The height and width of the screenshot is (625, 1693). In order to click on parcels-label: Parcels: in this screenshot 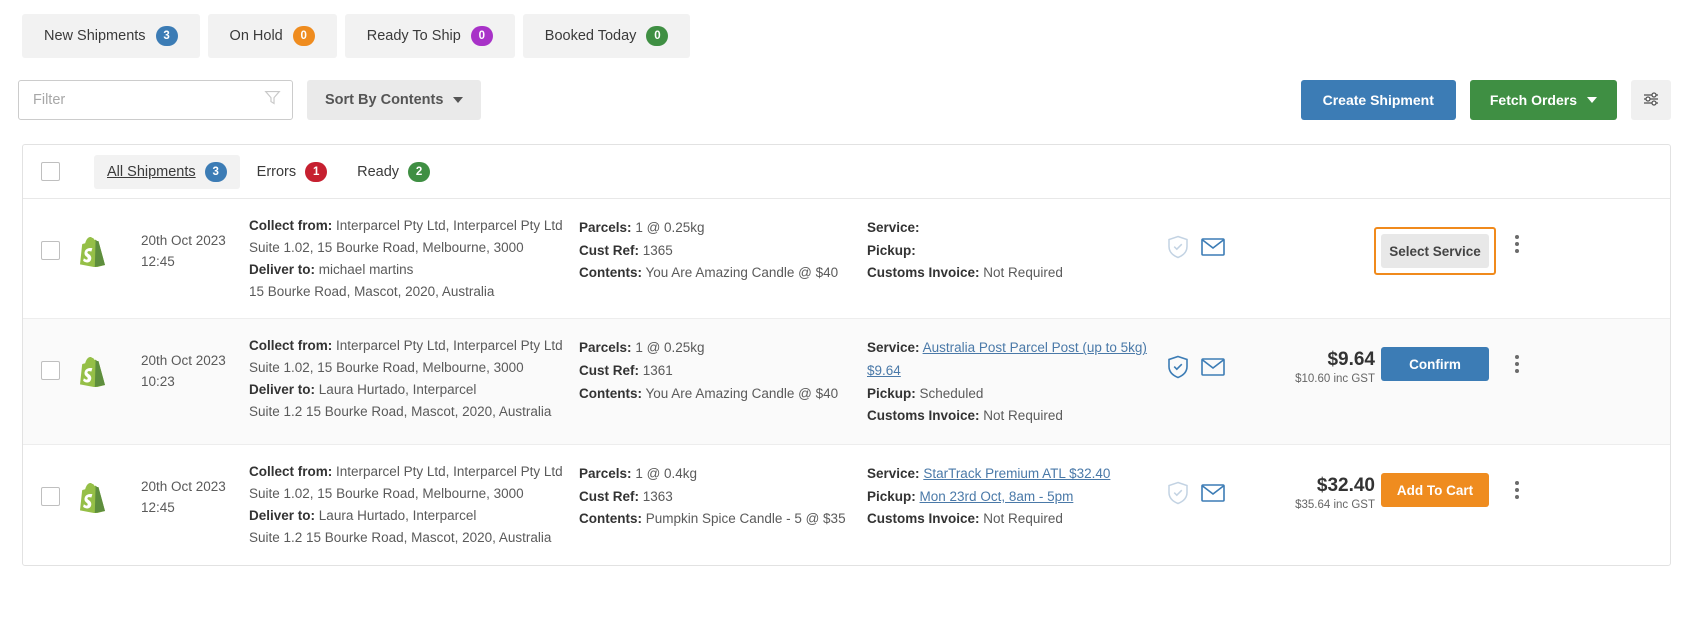, I will do `click(605, 474)`.